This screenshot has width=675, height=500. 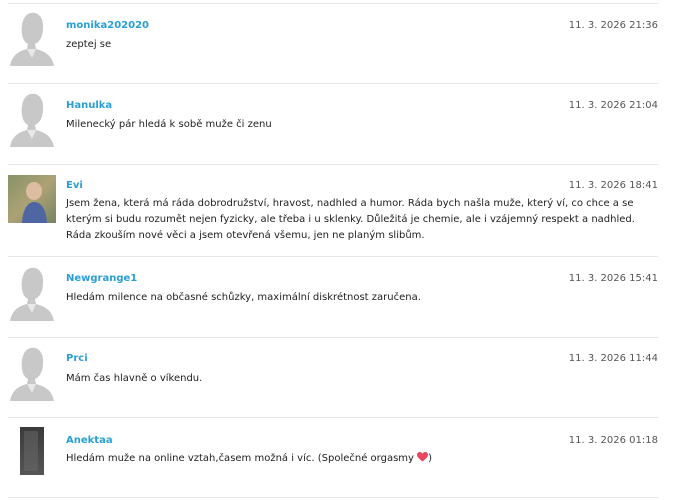 What do you see at coordinates (89, 106) in the screenshot?
I see `post-author-link: Hanulka` at bounding box center [89, 106].